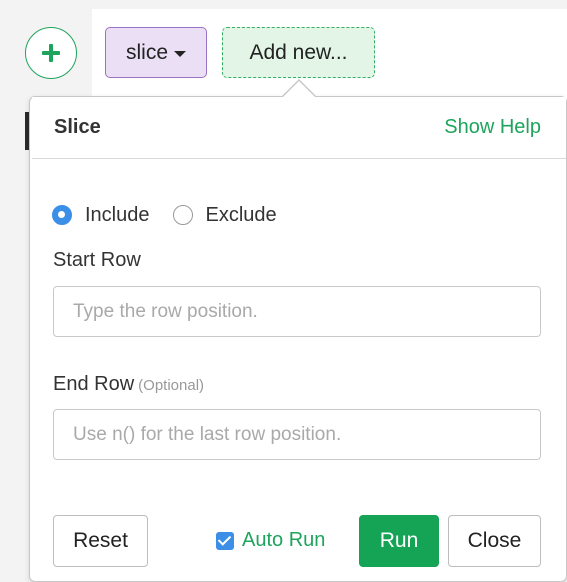  I want to click on end-row-label: End Row (Optional), so click(128, 384).